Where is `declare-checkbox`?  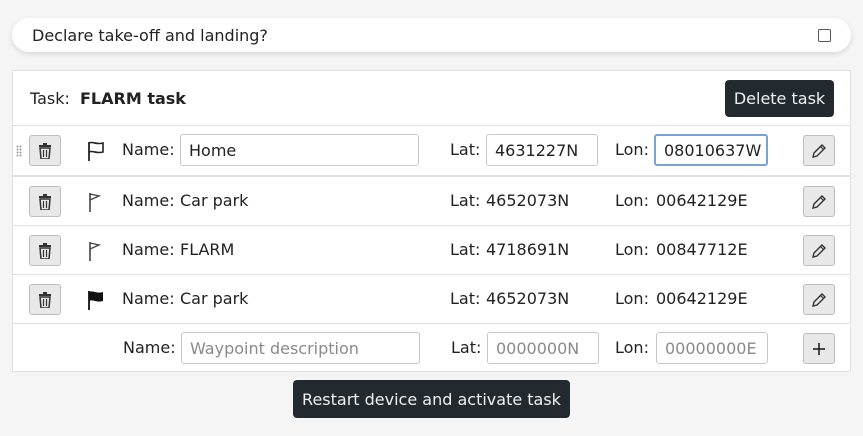 declare-checkbox is located at coordinates (824, 35).